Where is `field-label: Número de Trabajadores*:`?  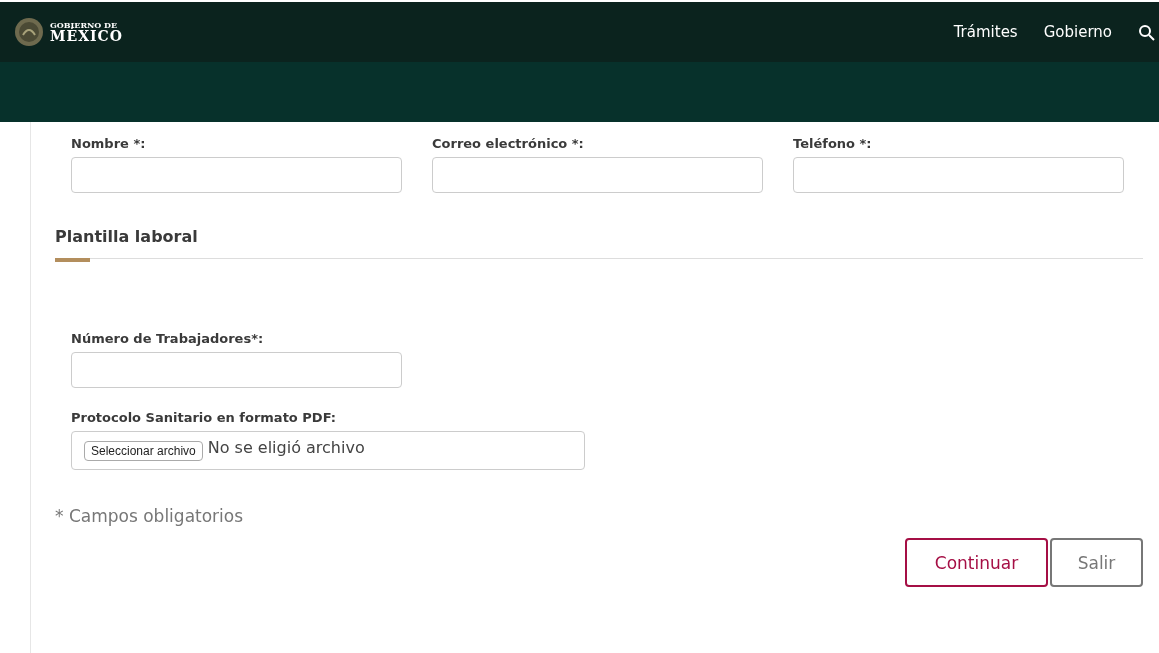 field-label: Número de Trabajadores*: is located at coordinates (168, 338).